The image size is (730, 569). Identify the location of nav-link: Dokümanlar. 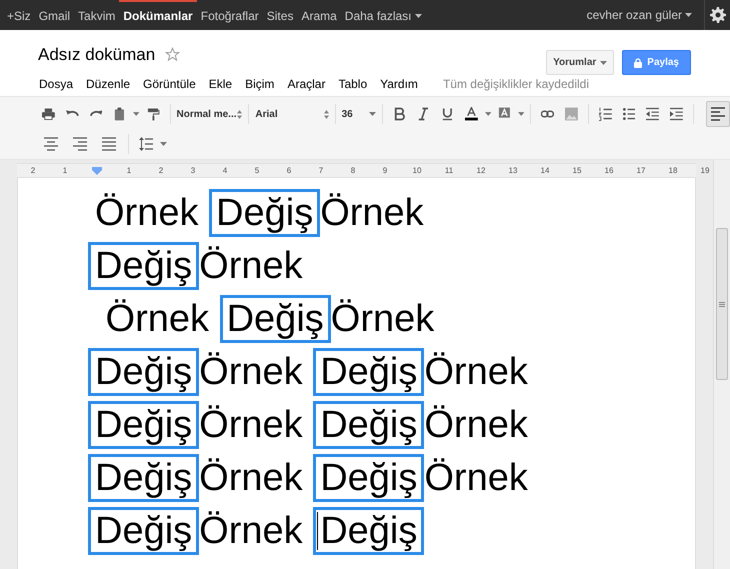
(158, 15).